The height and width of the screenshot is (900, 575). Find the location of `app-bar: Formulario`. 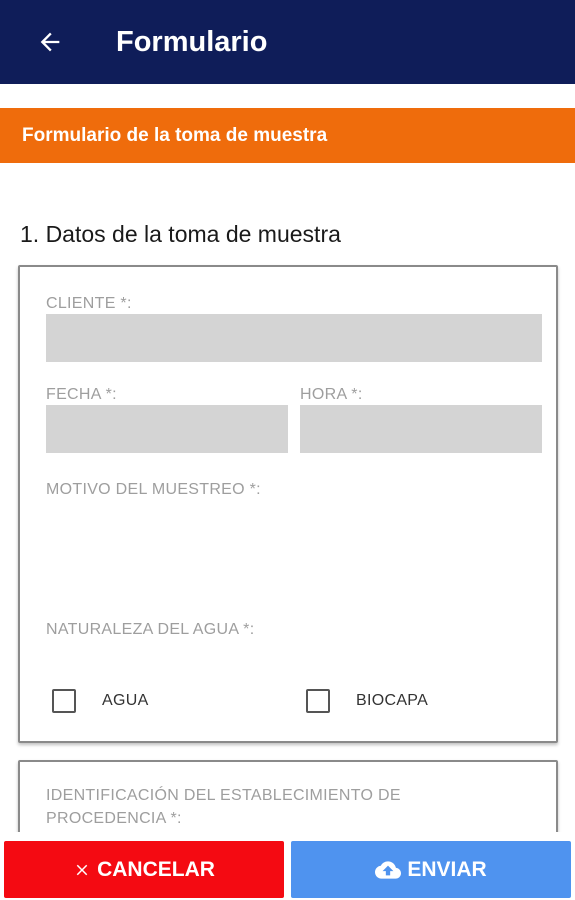

app-bar: Formulario is located at coordinates (287, 42).